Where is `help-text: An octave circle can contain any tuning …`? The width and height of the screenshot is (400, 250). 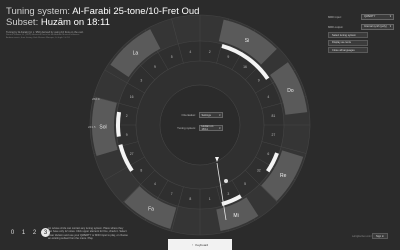 help-text: An octave circle can contain any tuning … is located at coordinates (88, 234).